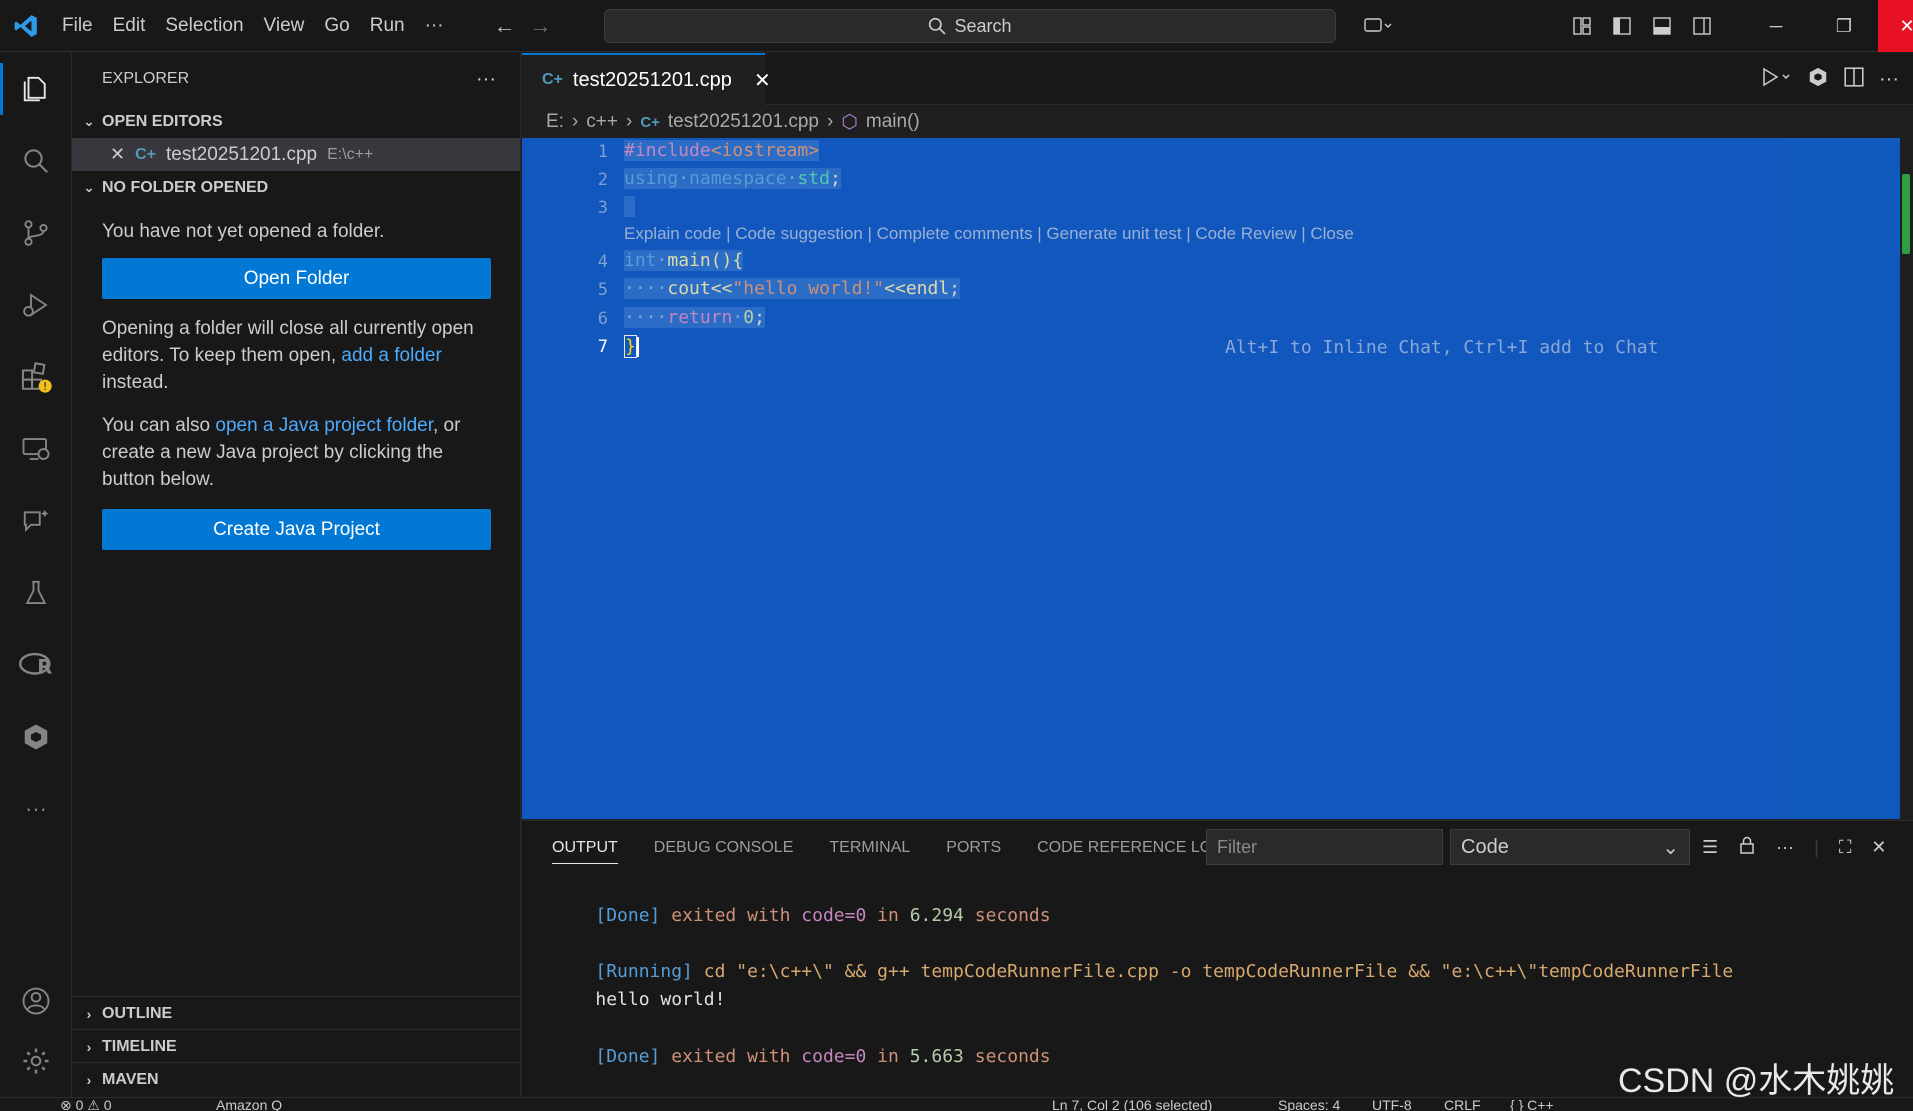 The height and width of the screenshot is (1111, 1913). I want to click on menu-edit: Edit, so click(129, 26).